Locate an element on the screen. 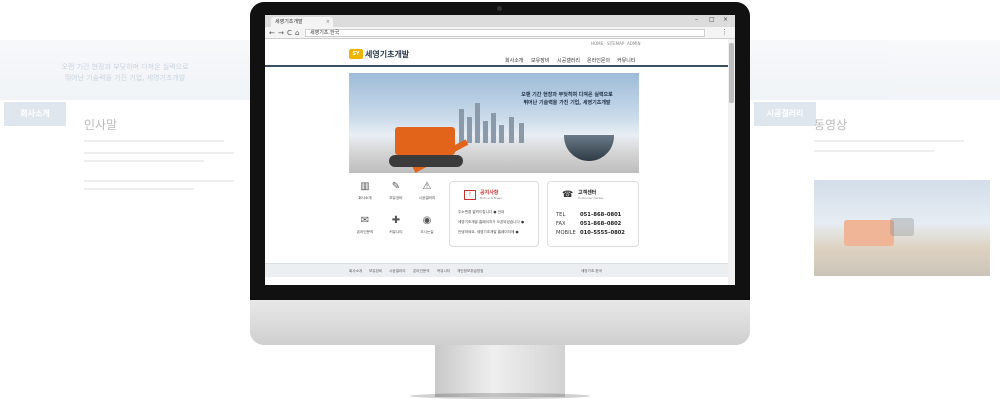 The image size is (1000, 400). reload-icon: C is located at coordinates (289, 33).